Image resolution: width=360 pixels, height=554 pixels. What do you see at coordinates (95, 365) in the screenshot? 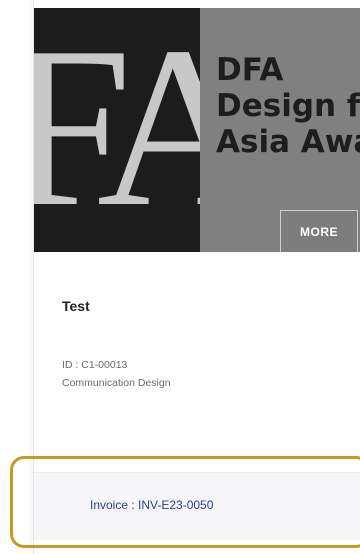
I see `entry-id: ID : C1-00013` at bounding box center [95, 365].